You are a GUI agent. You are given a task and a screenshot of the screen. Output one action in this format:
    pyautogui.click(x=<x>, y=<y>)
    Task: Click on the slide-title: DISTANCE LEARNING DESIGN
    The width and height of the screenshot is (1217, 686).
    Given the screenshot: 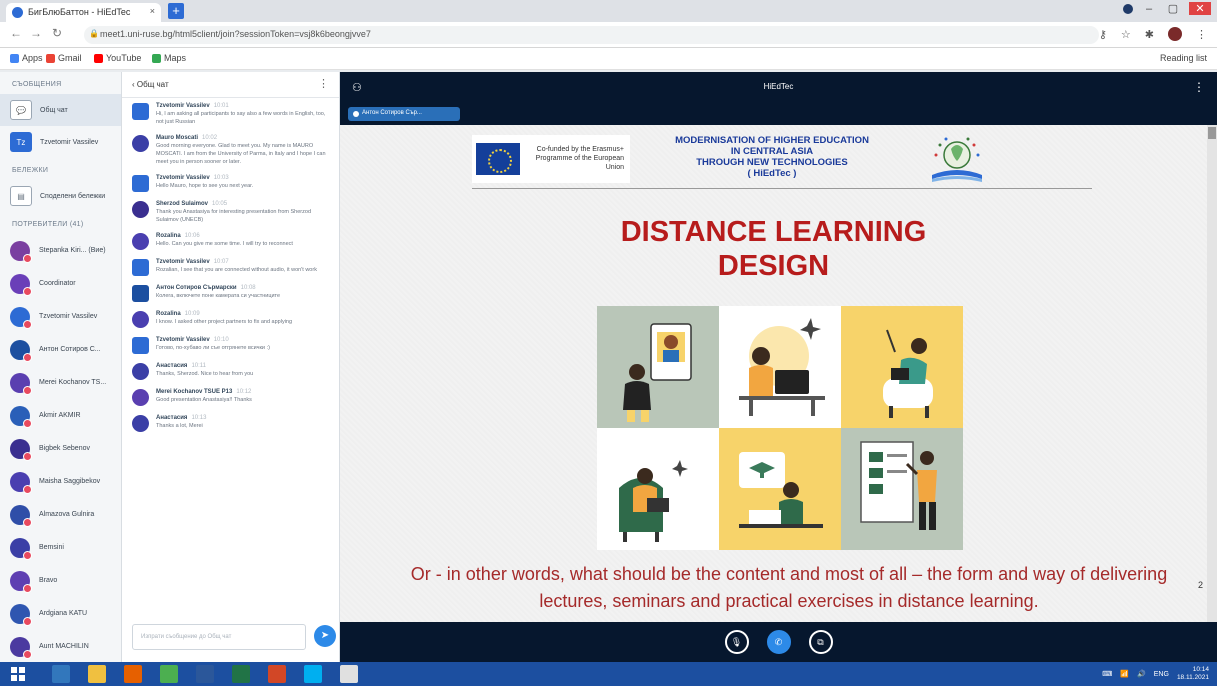 What is the action you would take?
    pyautogui.click(x=773, y=249)
    